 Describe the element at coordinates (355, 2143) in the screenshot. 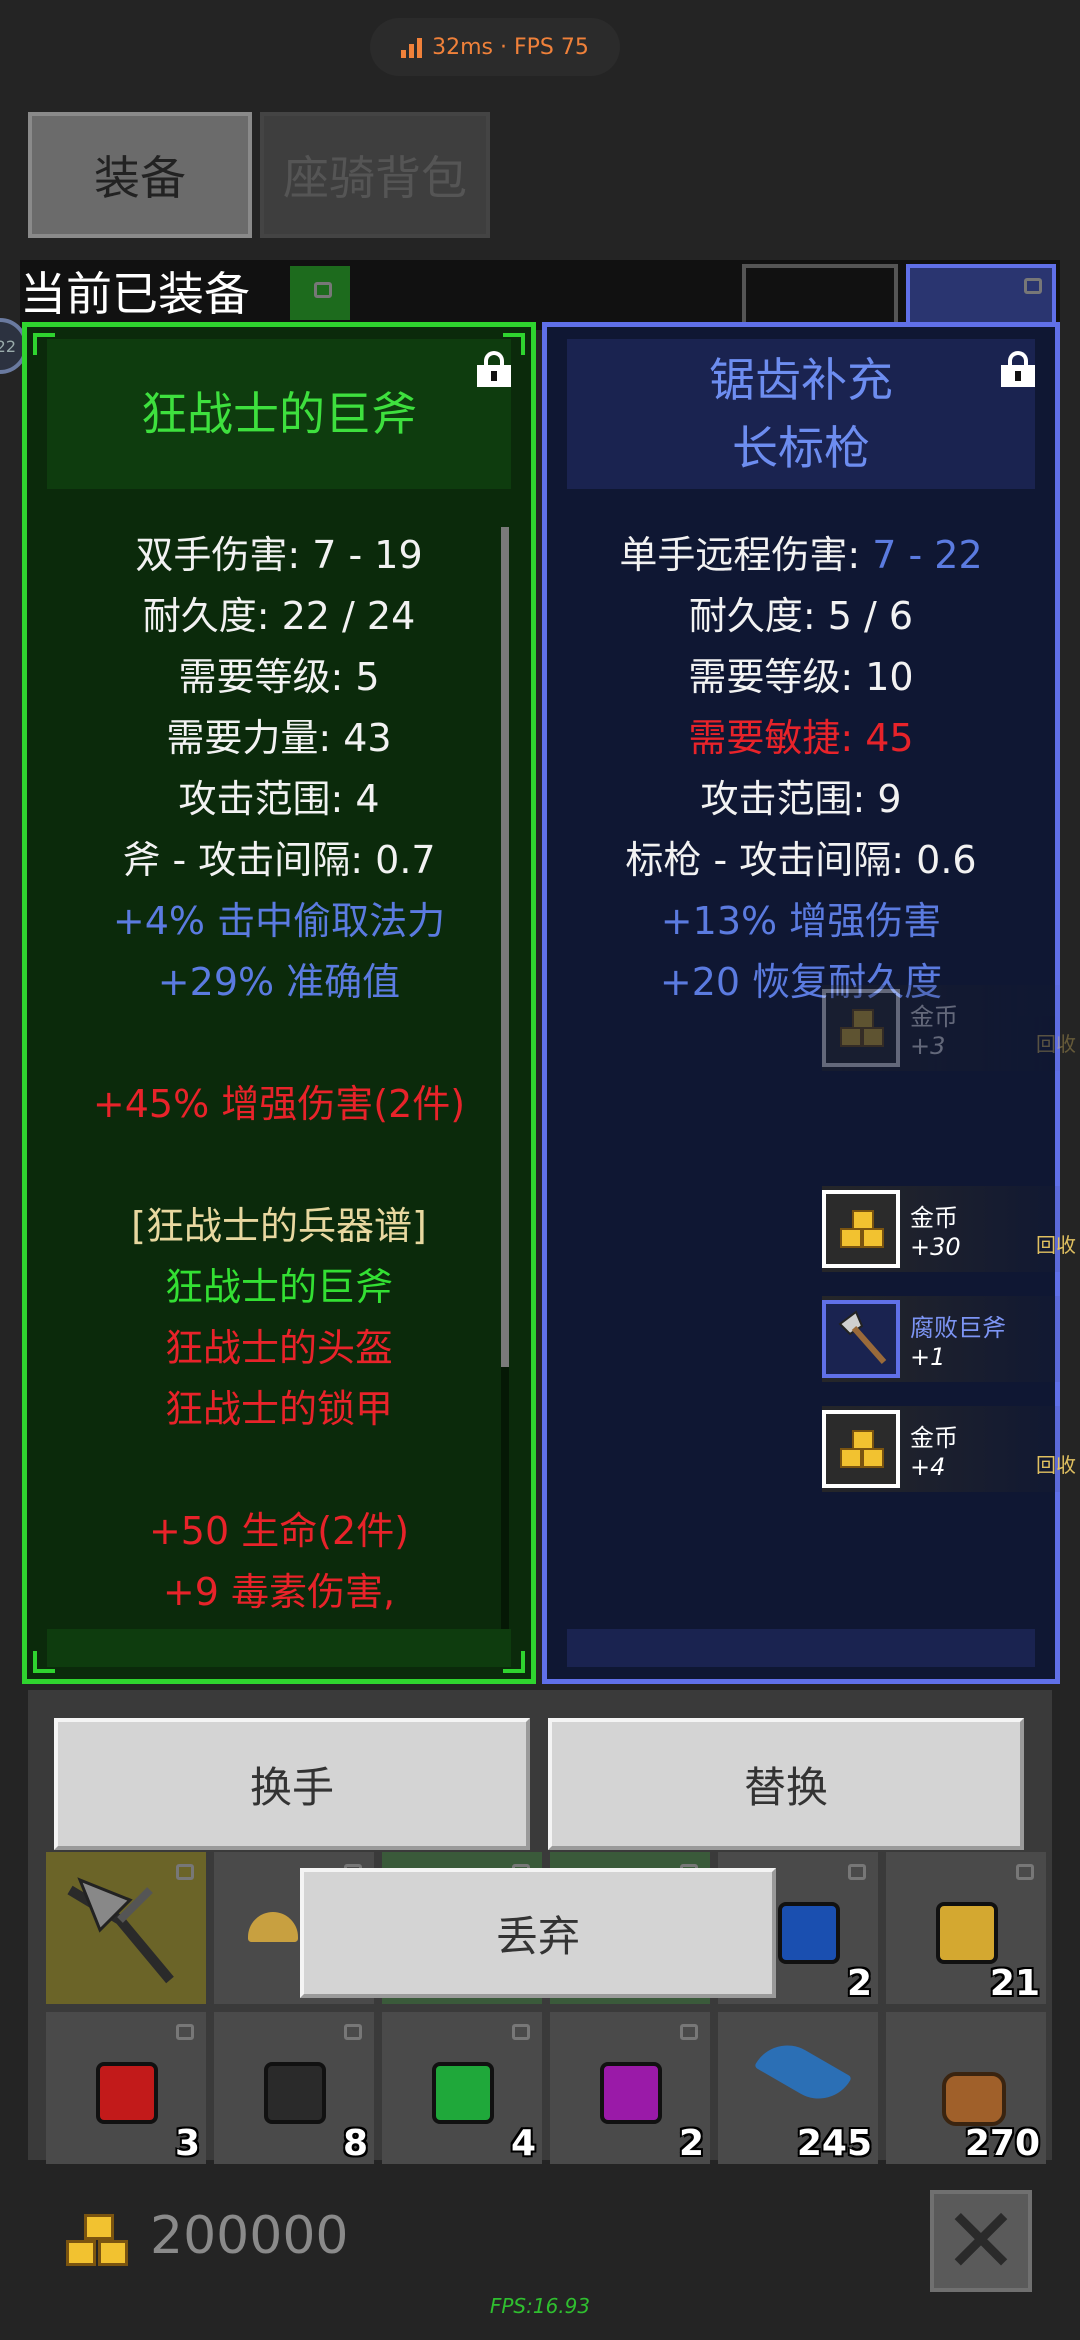

I see `item-count: 8` at that location.